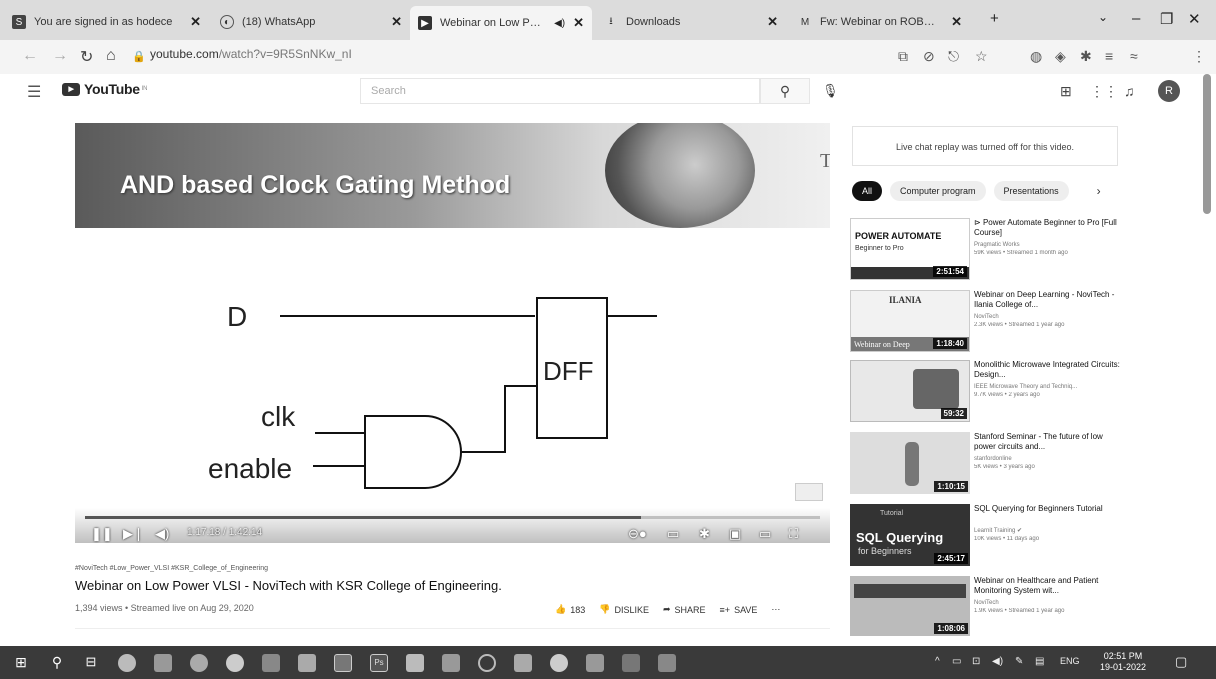 Image resolution: width=1216 pixels, height=679 pixels. Describe the element at coordinates (1031, 191) in the screenshot. I see `chip-presentations: Presentations` at that location.